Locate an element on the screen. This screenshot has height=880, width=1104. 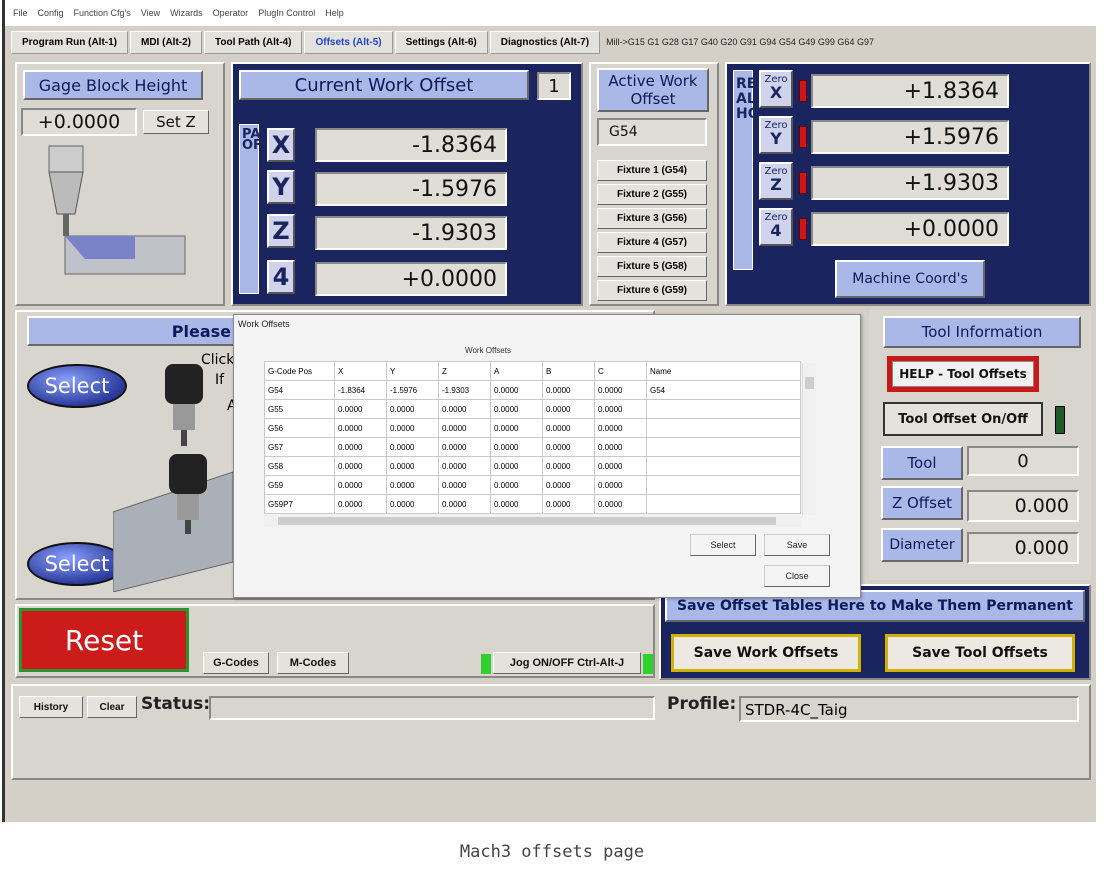
dialog-close-button: Close is located at coordinates (797, 576).